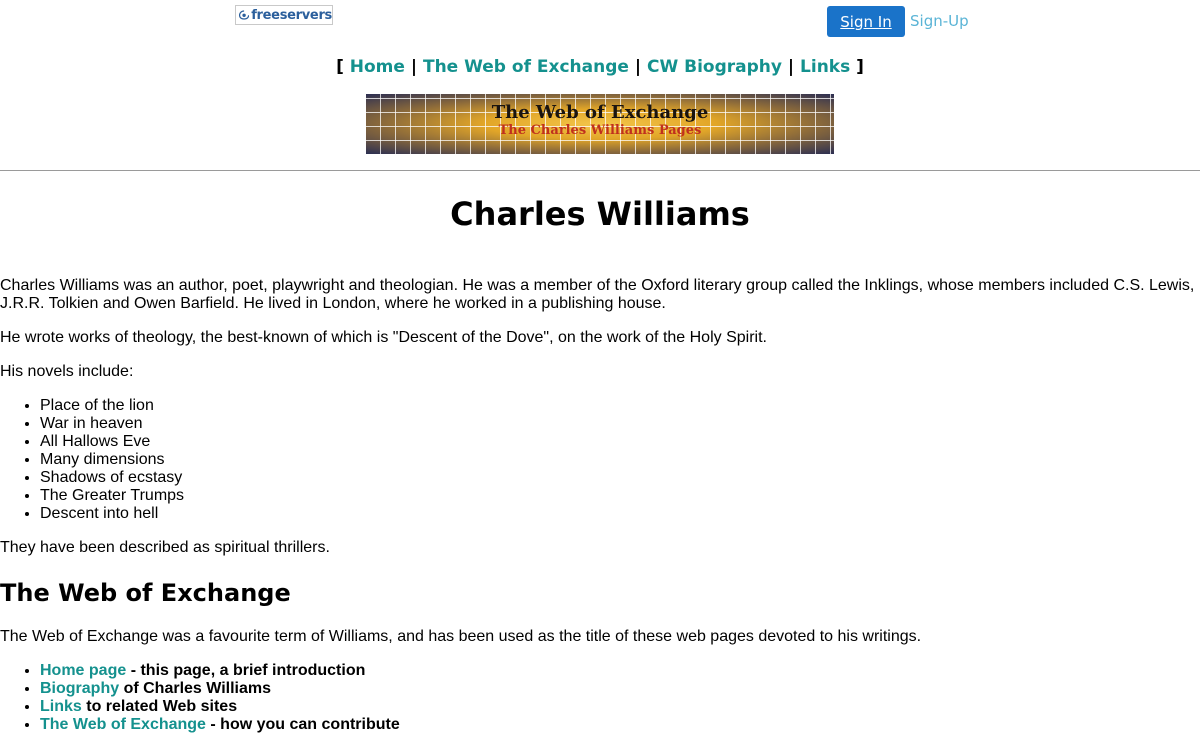 The image size is (1200, 740). What do you see at coordinates (83, 670) in the screenshot?
I see `home-page-link: Home page` at bounding box center [83, 670].